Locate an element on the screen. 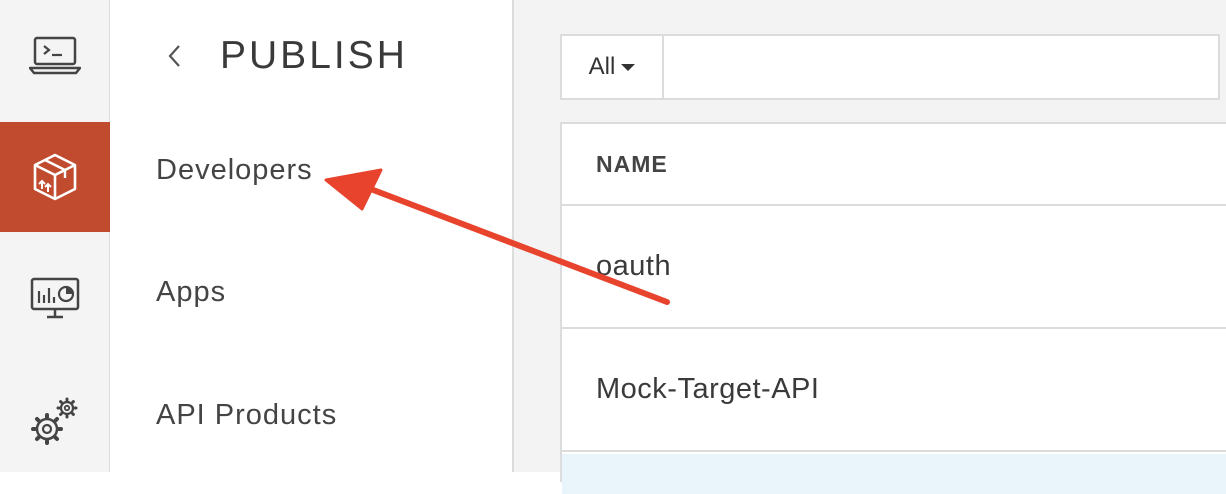  nav-develop is located at coordinates (55, 55).